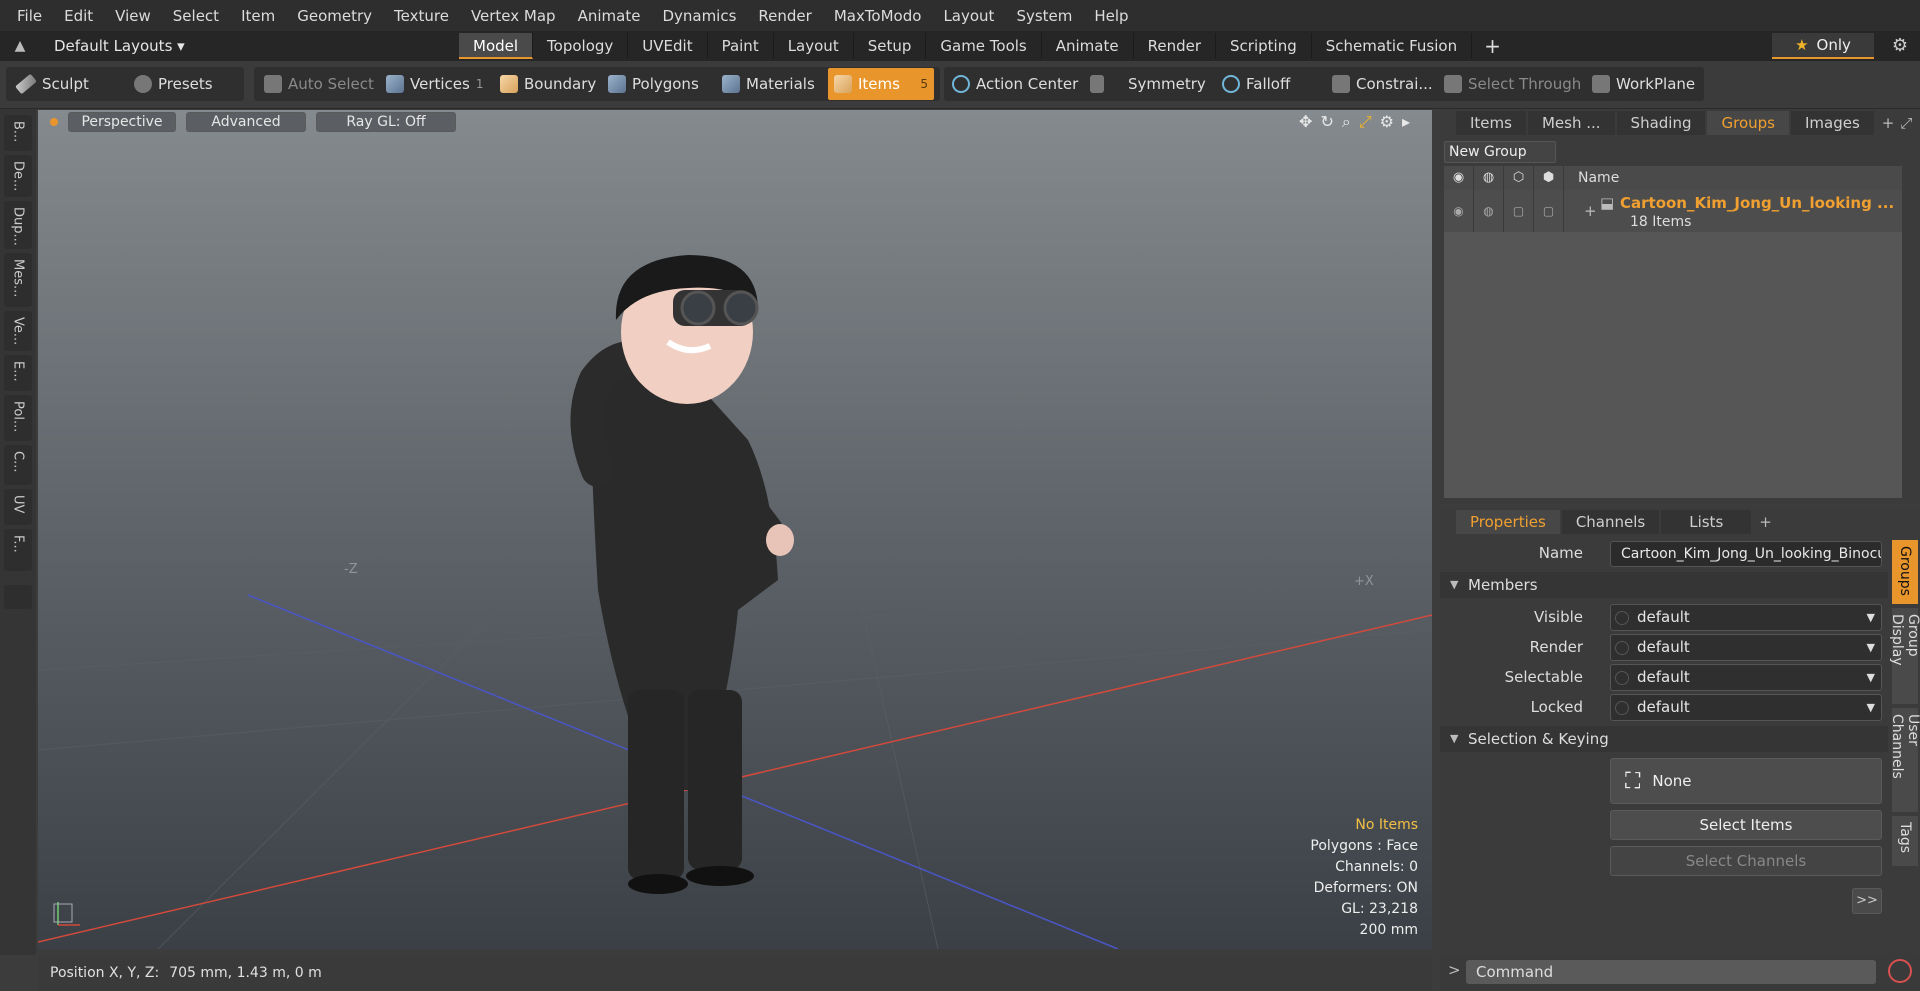 Image resolution: width=1920 pixels, height=991 pixels. Describe the element at coordinates (1906, 123) in the screenshot. I see `panel-expand-icon: ⤢` at that location.